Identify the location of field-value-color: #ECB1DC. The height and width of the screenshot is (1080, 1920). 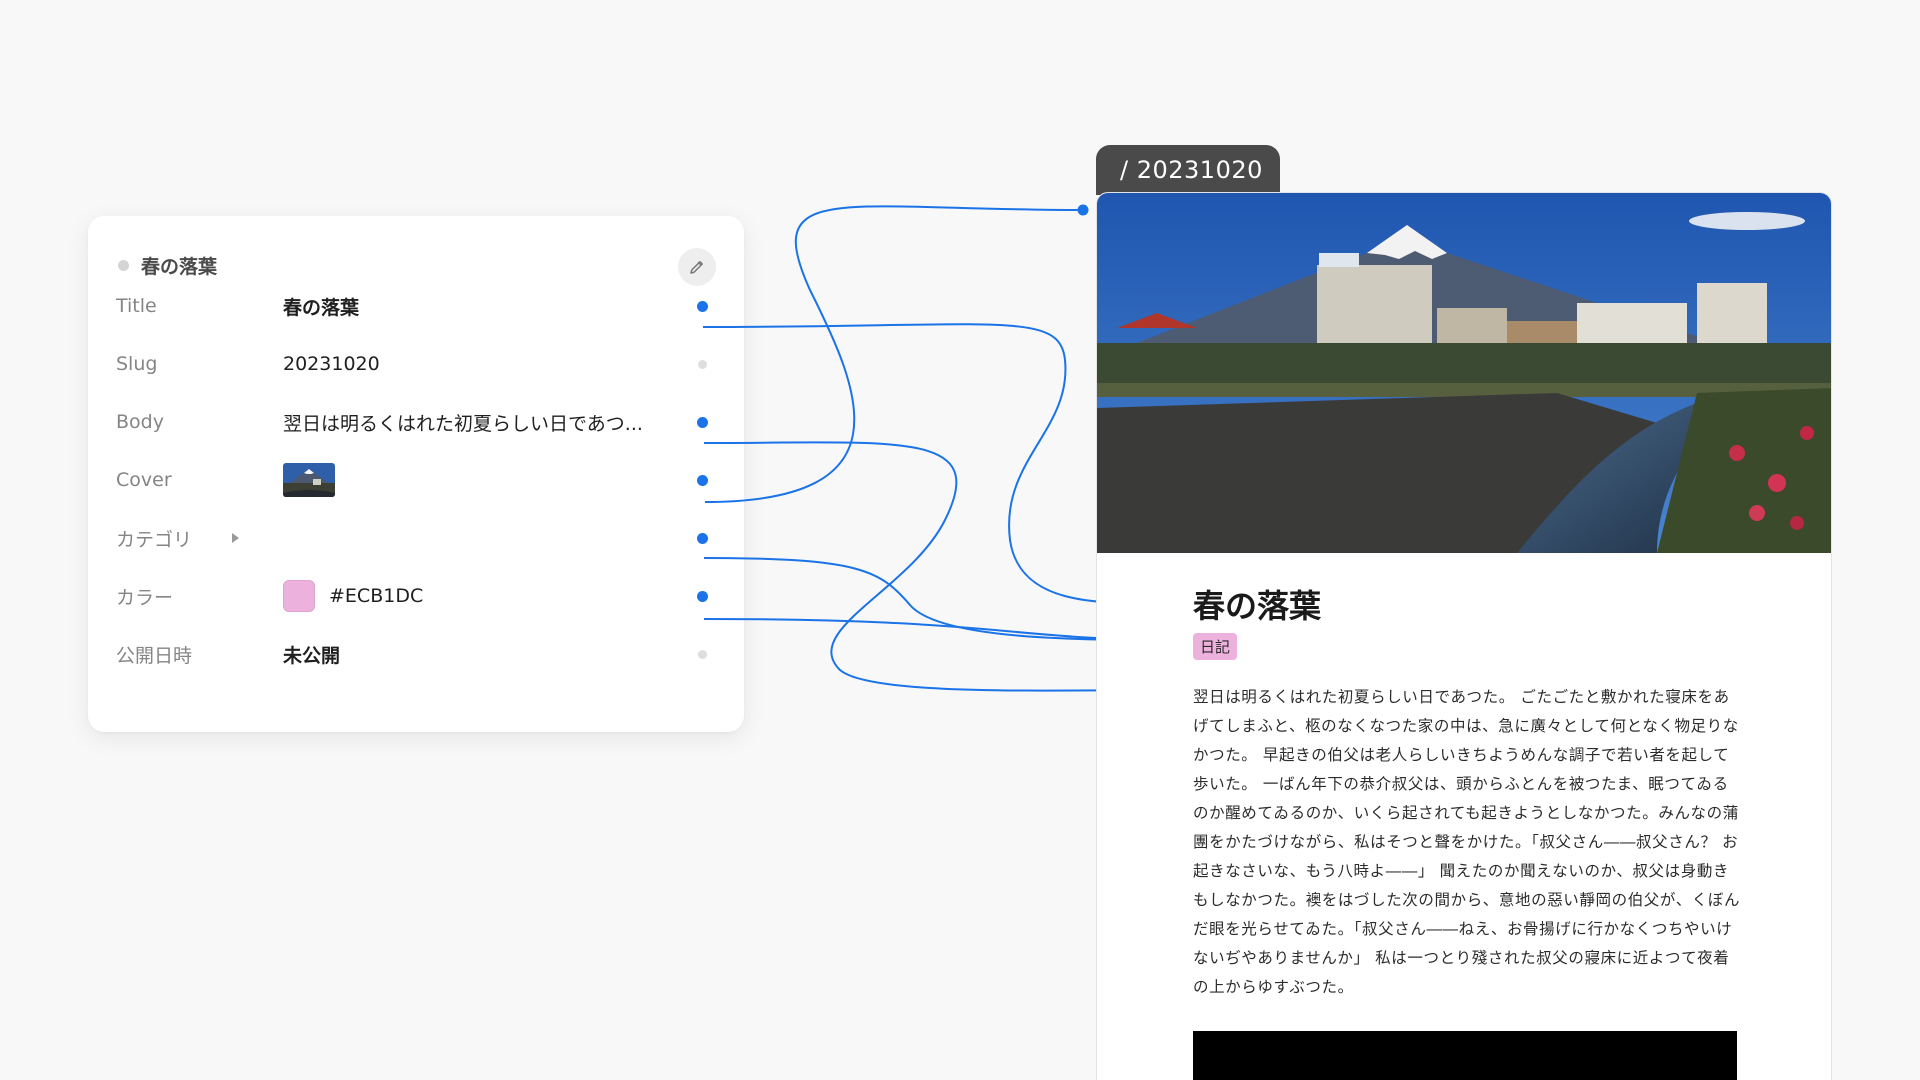
(353, 596).